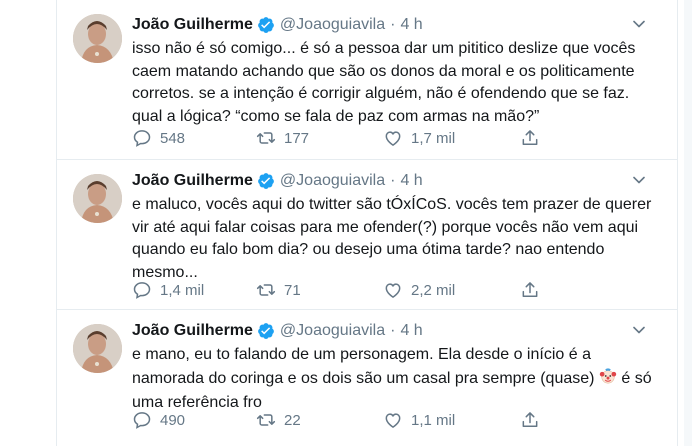 This screenshot has width=692, height=446. What do you see at coordinates (433, 420) in the screenshot?
I see `like-count: 1,1 mil` at bounding box center [433, 420].